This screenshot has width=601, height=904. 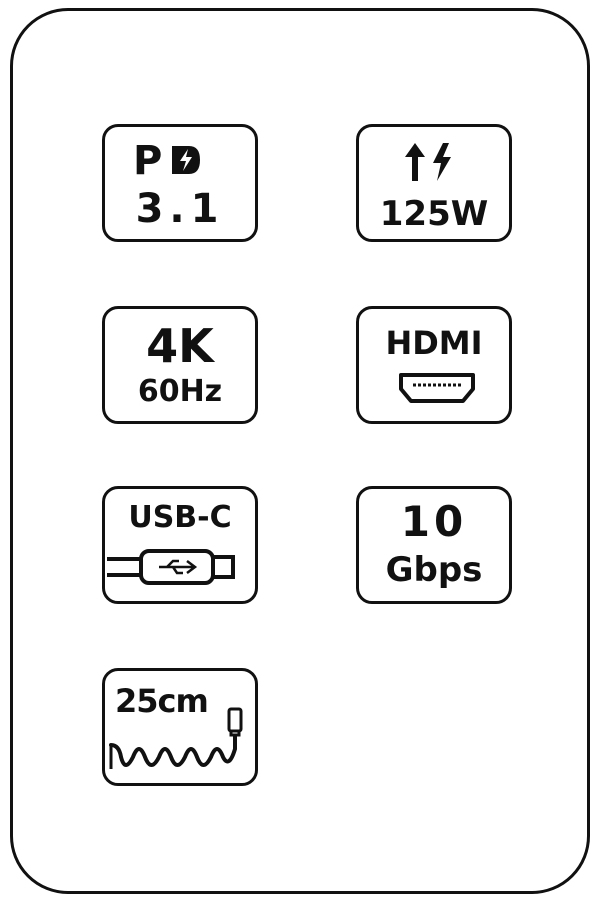 I want to click on usb-c-plug-icon, so click(x=171, y=567).